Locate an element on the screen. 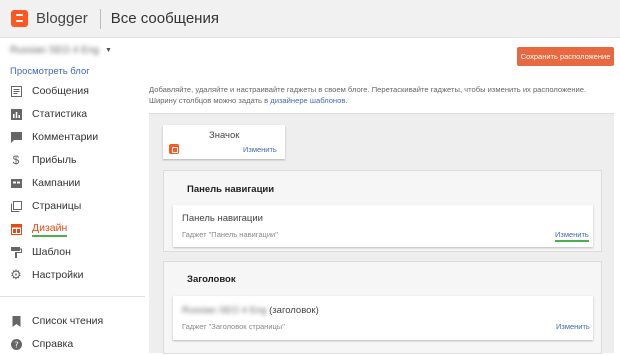  sidebar-item-reading-list: Список чтения is located at coordinates (72, 321).